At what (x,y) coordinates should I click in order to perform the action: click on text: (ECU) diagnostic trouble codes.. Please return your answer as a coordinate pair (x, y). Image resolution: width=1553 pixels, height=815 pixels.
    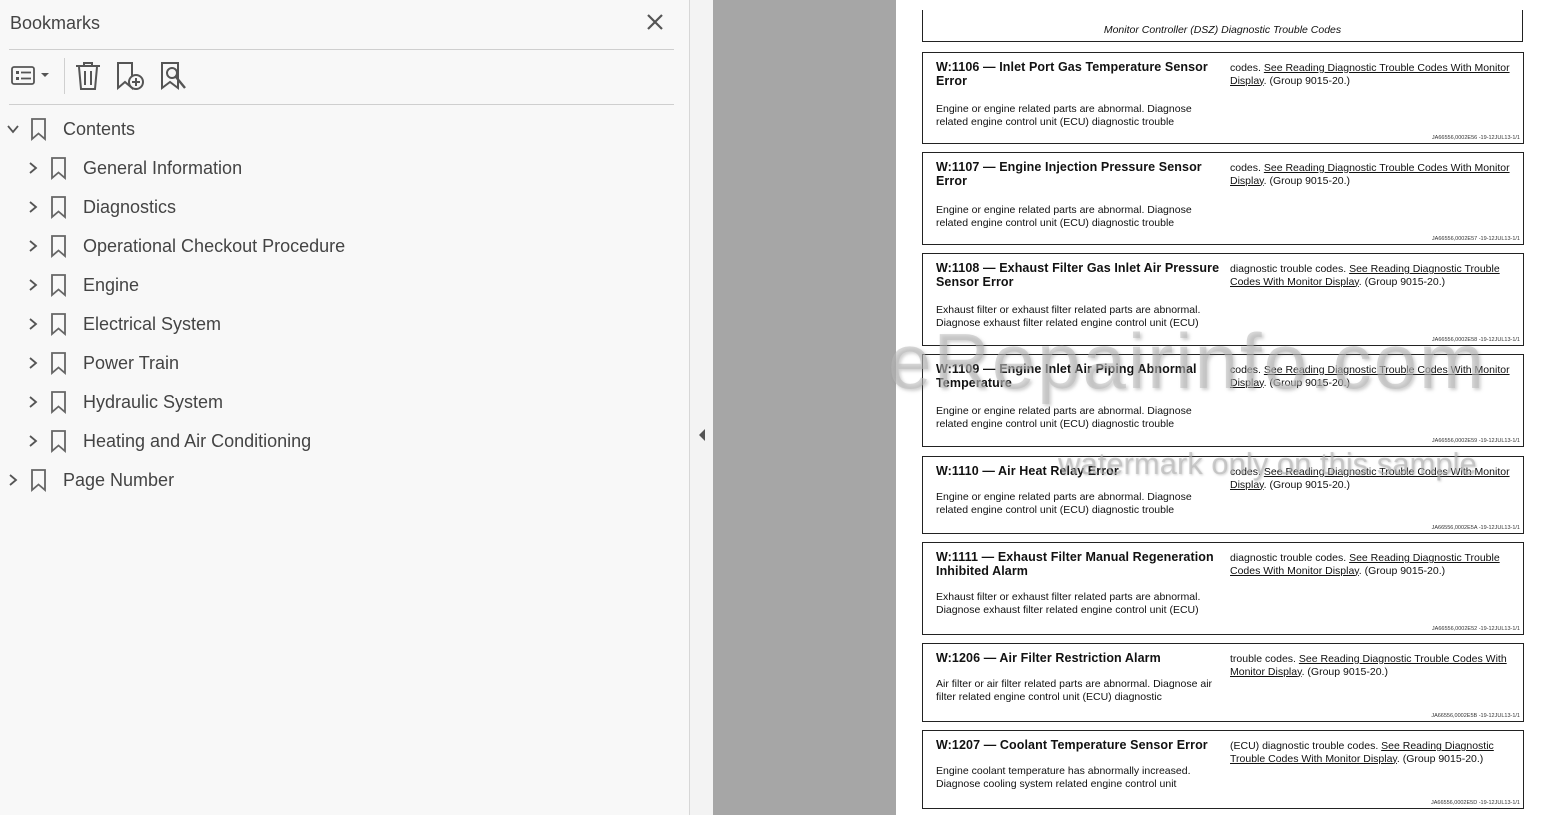
    Looking at the image, I should click on (1306, 746).